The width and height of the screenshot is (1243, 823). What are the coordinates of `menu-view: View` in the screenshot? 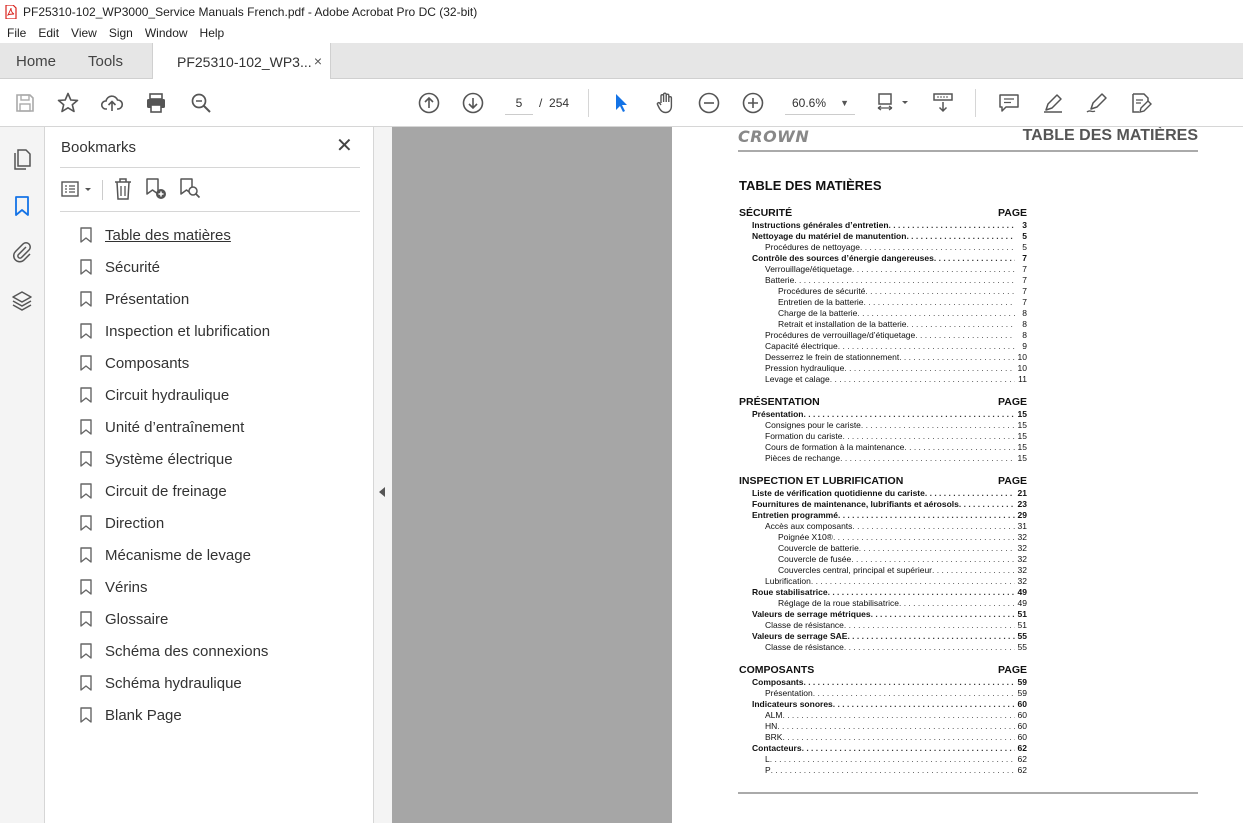 It's located at (84, 33).